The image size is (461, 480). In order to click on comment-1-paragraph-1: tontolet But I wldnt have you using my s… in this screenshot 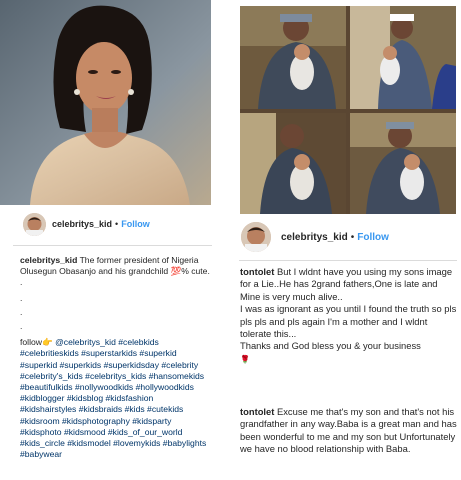, I will do `click(348, 284)`.